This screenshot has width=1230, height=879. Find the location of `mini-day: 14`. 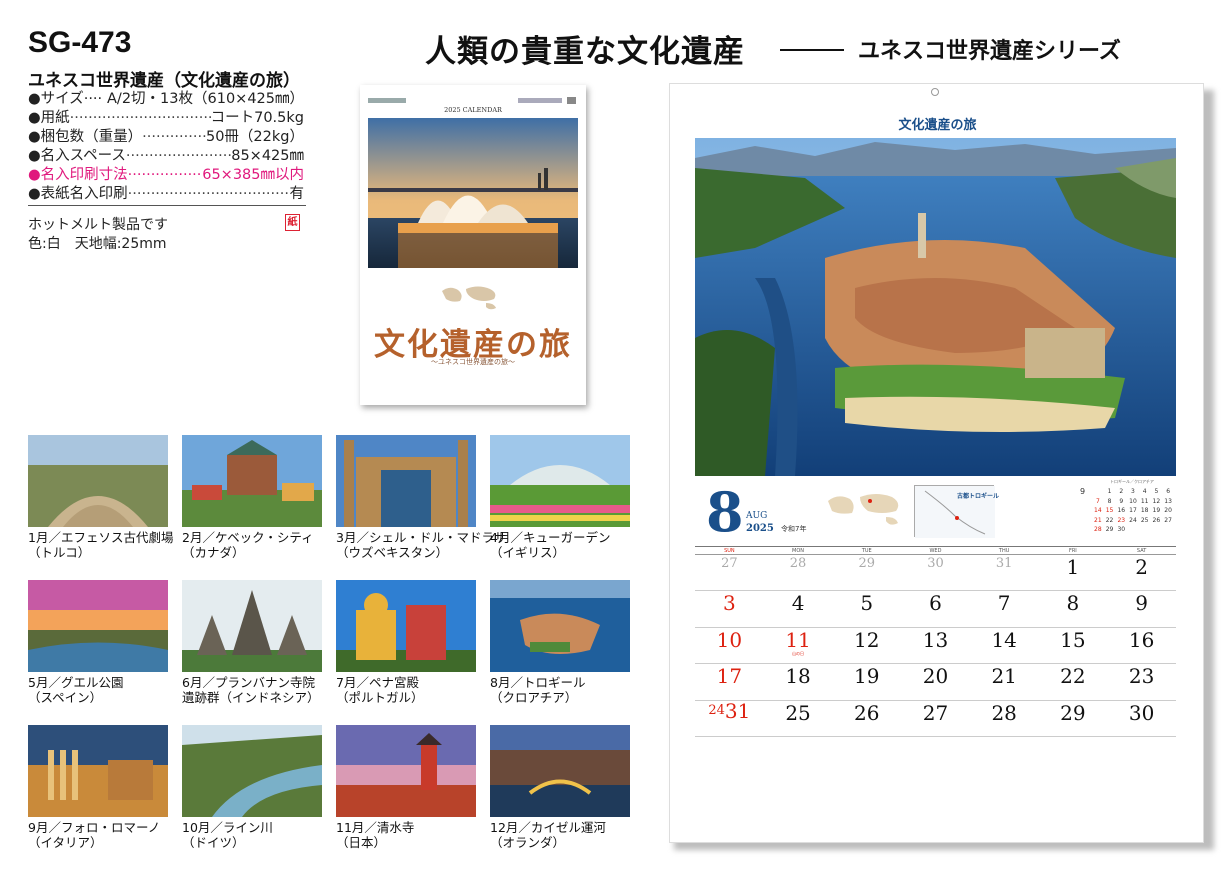

mini-day: 14 is located at coordinates (1098, 511).